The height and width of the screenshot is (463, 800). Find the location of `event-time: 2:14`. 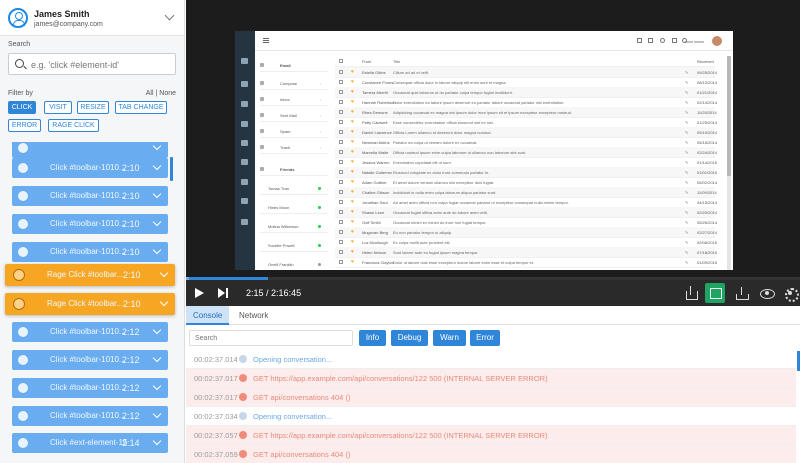

event-time: 2:14 is located at coordinates (131, 443).